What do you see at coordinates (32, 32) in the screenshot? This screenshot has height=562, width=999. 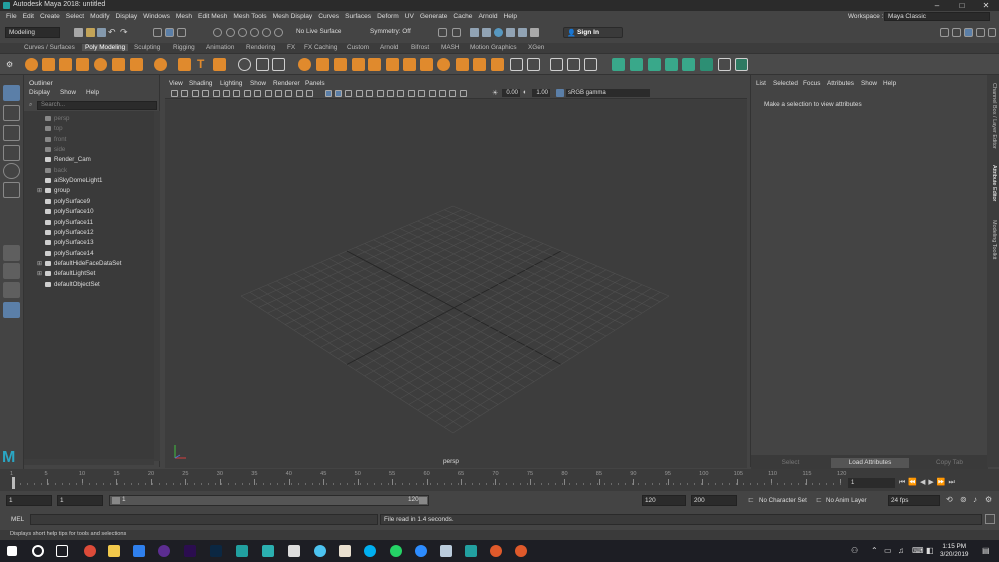 I see `menu-set-dropdown: Modeling` at bounding box center [32, 32].